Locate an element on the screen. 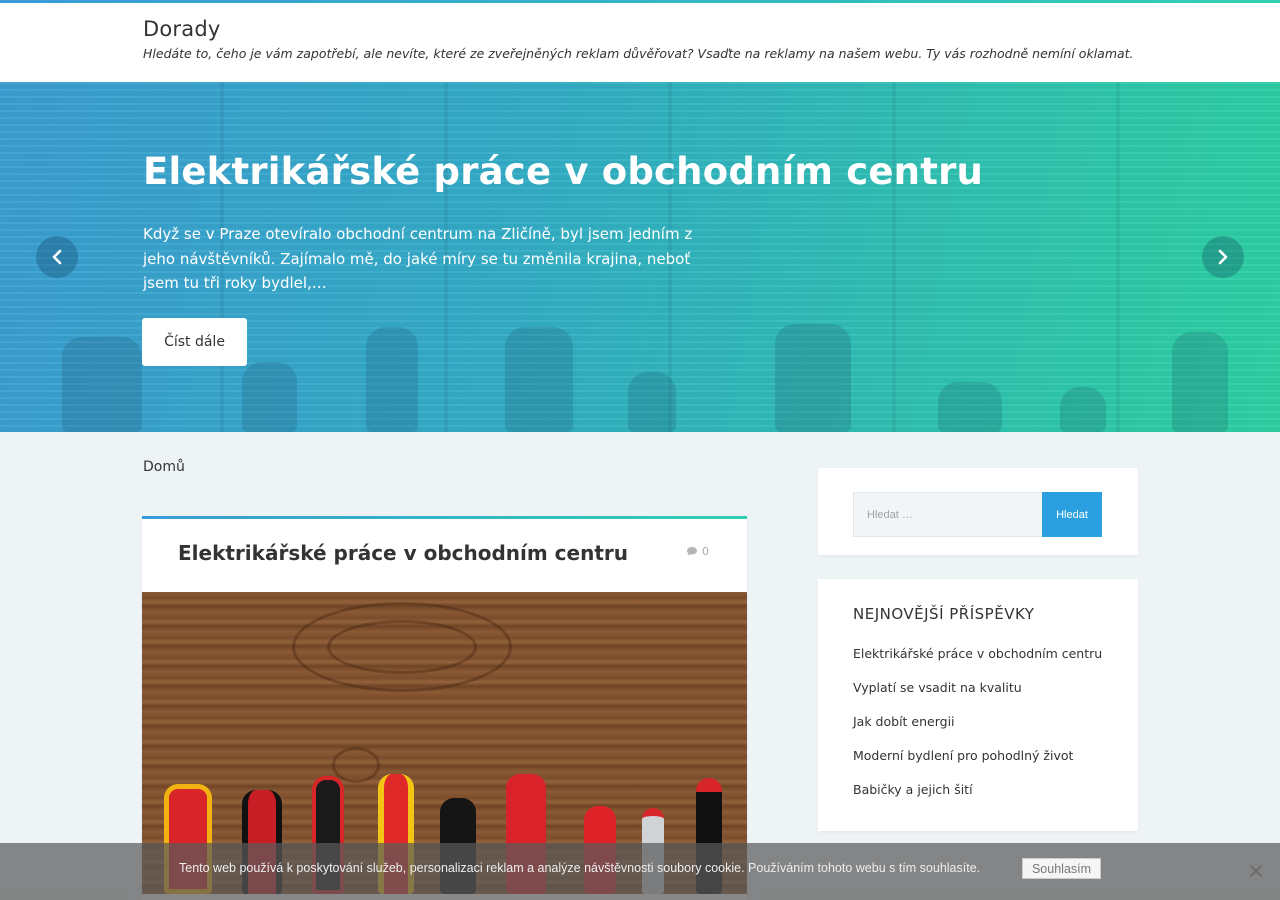  search-button: Hledat is located at coordinates (1072, 514).